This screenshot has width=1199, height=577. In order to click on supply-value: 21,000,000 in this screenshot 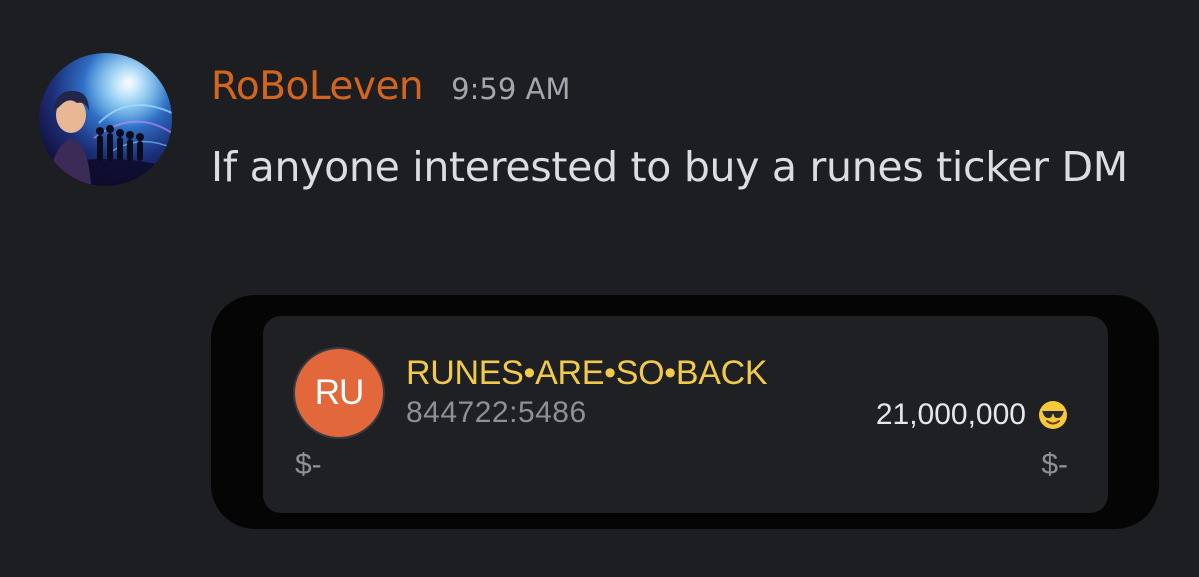, I will do `click(950, 414)`.